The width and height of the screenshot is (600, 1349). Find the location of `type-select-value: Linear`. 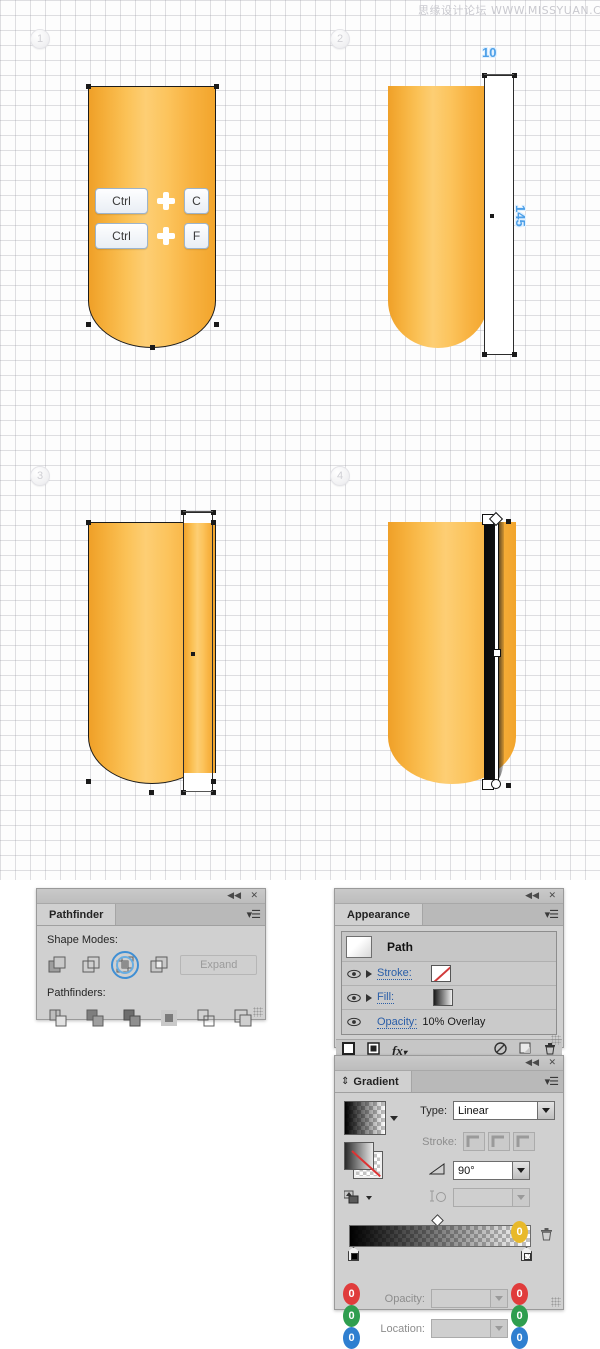

type-select-value: Linear is located at coordinates (495, 1110).